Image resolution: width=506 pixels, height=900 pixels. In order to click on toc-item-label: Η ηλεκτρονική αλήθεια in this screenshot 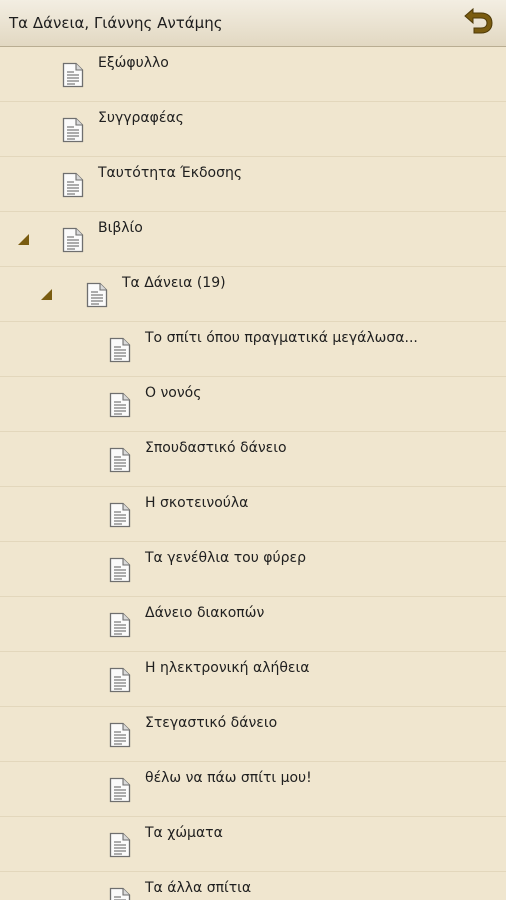, I will do `click(227, 668)`.